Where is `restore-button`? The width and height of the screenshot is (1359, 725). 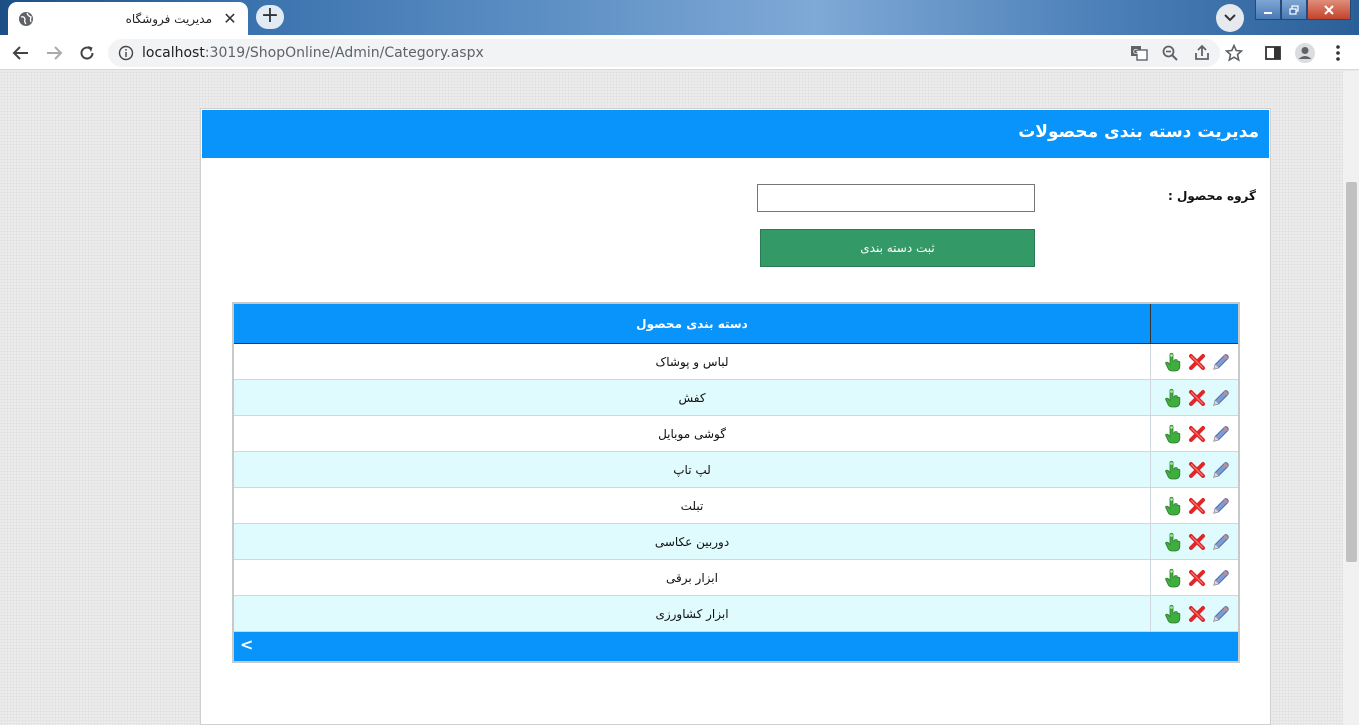 restore-button is located at coordinates (1294, 10).